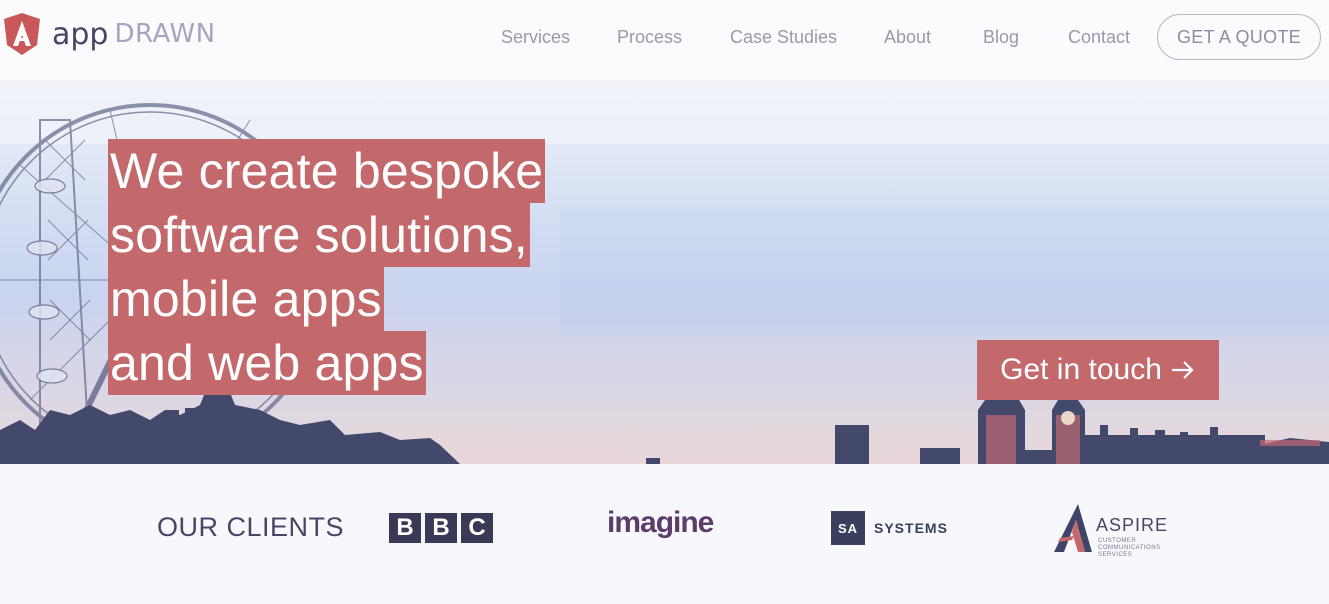  What do you see at coordinates (1239, 37) in the screenshot?
I see `get-a-quote-button: GET A QUOTE` at bounding box center [1239, 37].